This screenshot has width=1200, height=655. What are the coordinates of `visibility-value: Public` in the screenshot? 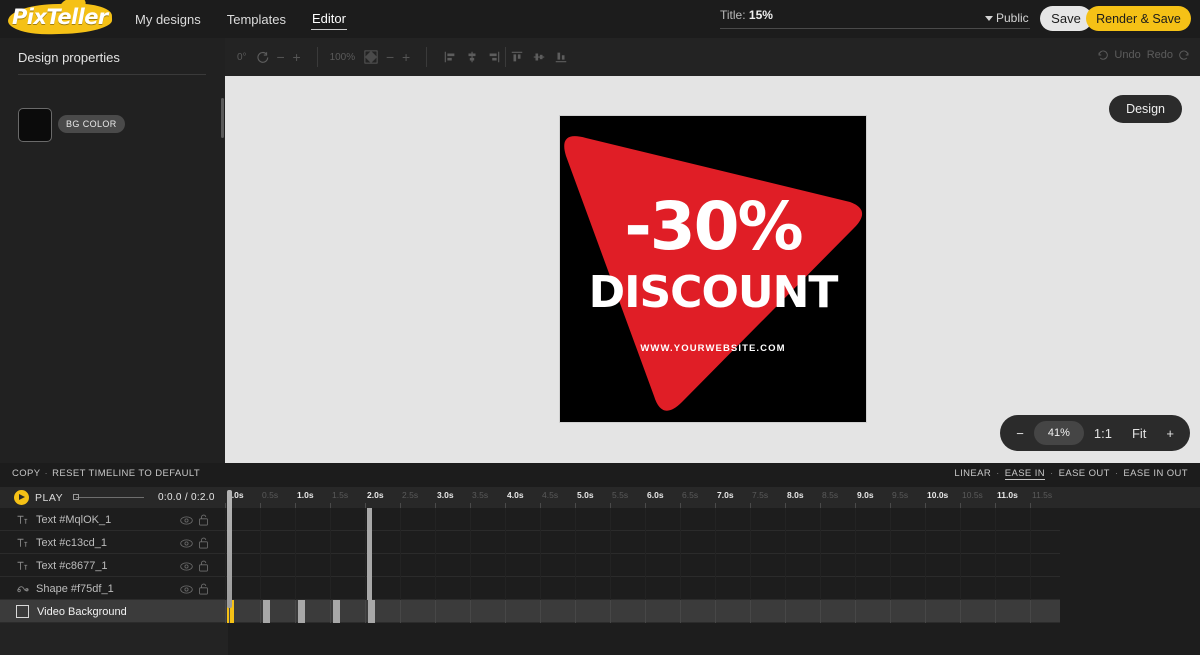 It's located at (1012, 18).